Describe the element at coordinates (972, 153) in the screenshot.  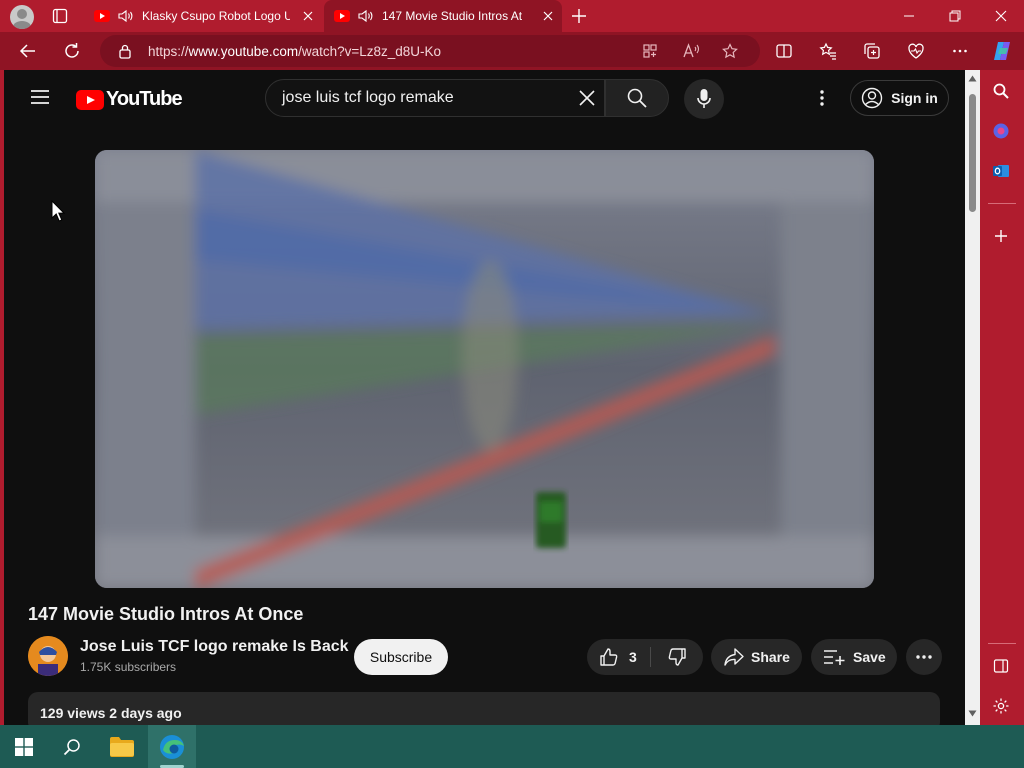
I see `scrollbar-thumb` at that location.